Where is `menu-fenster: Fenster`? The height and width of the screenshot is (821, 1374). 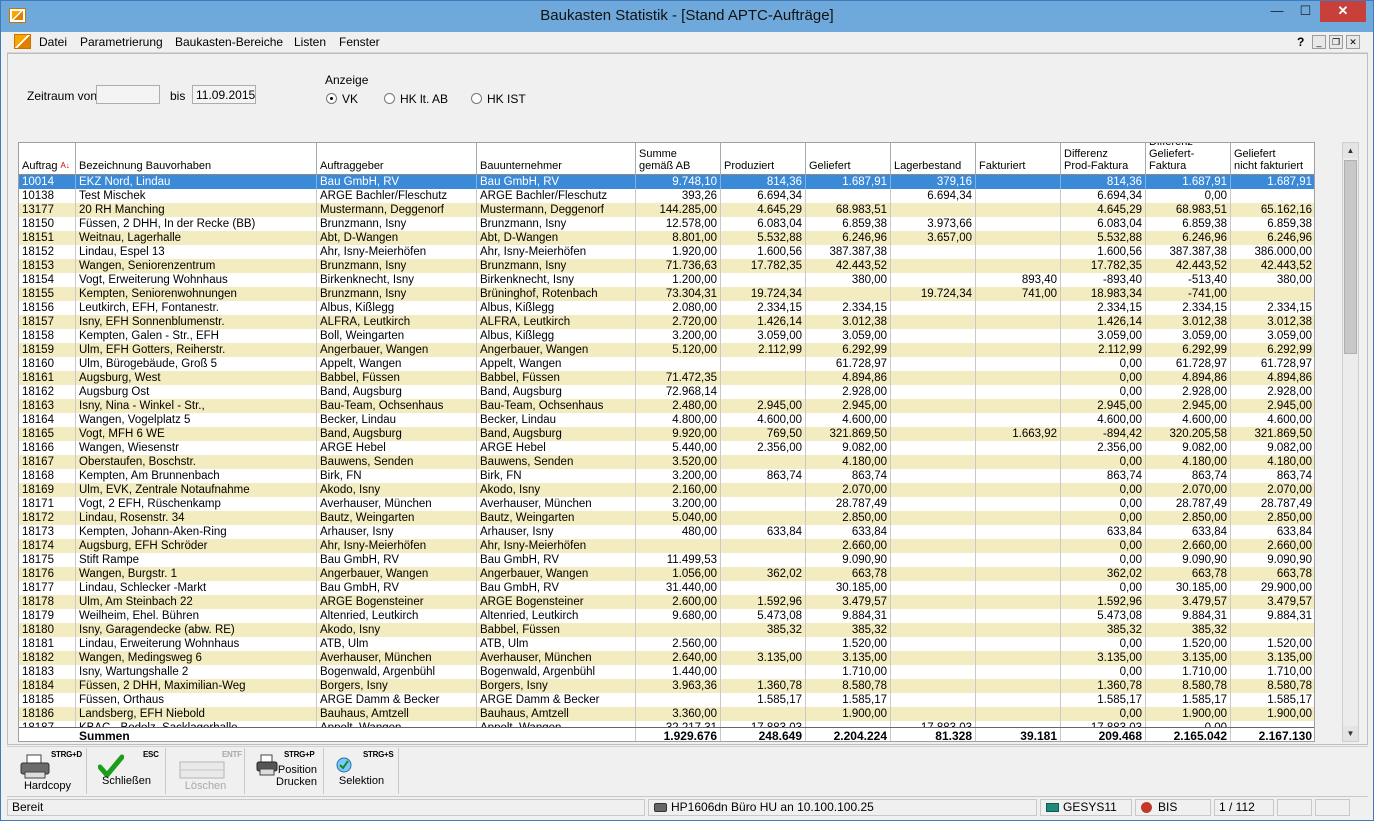 menu-fenster: Fenster is located at coordinates (359, 42).